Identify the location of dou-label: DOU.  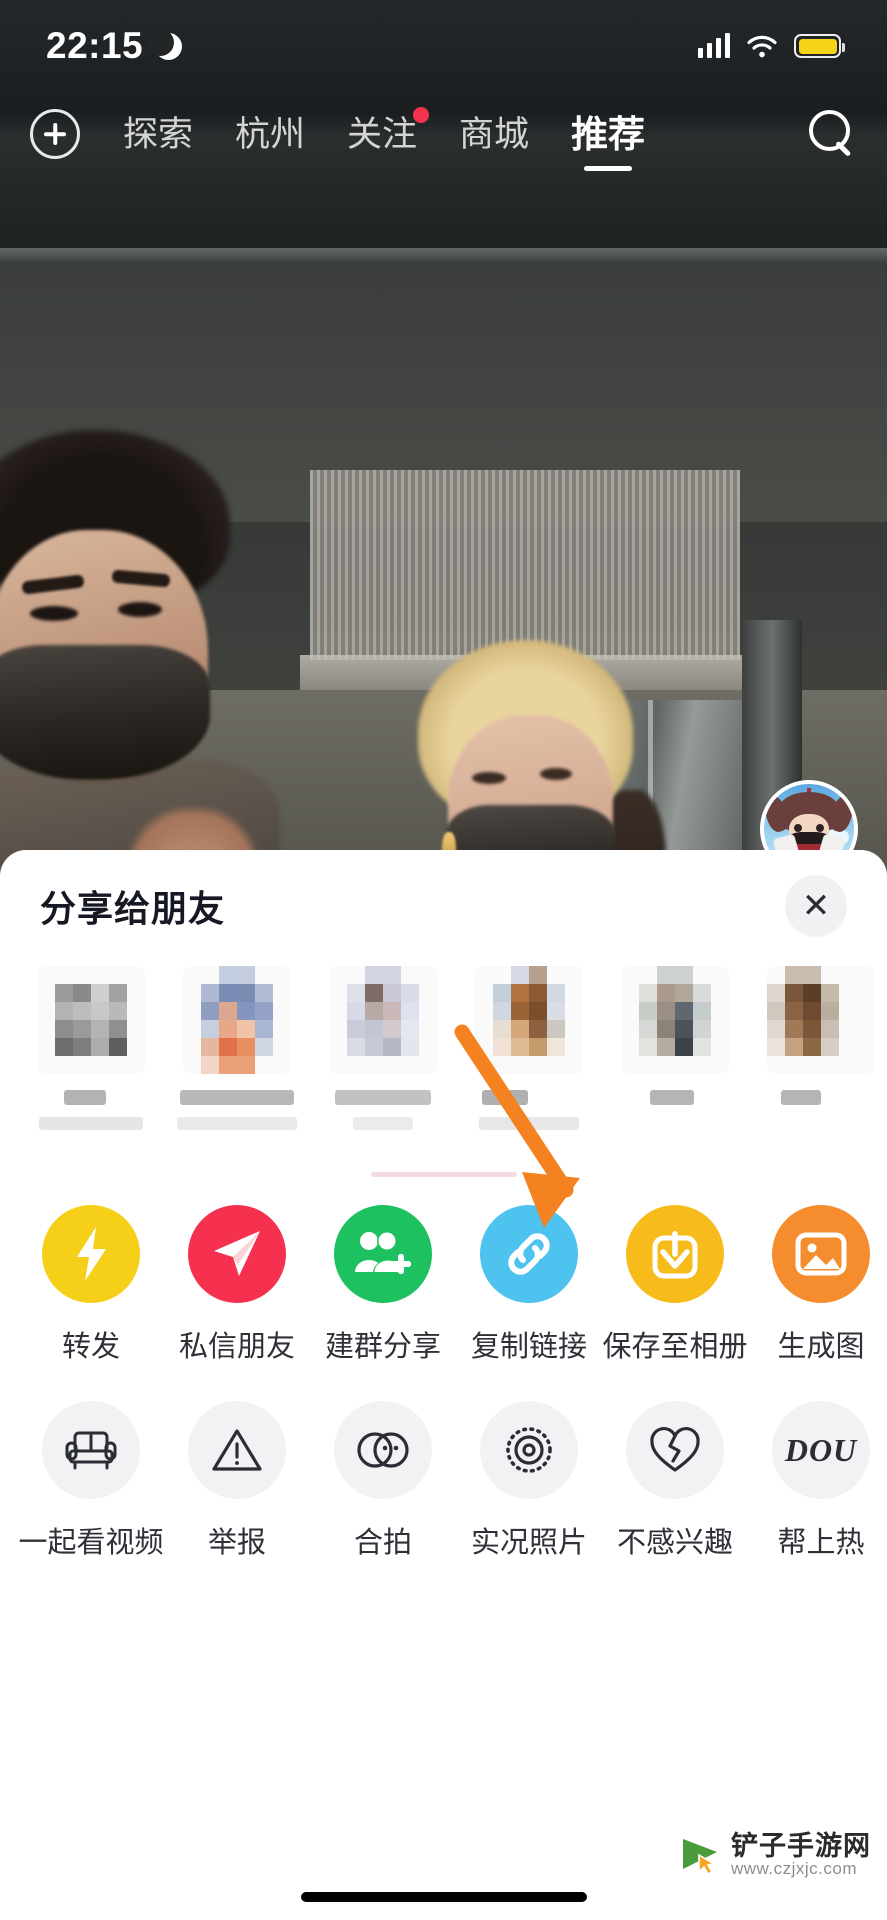
(821, 1449).